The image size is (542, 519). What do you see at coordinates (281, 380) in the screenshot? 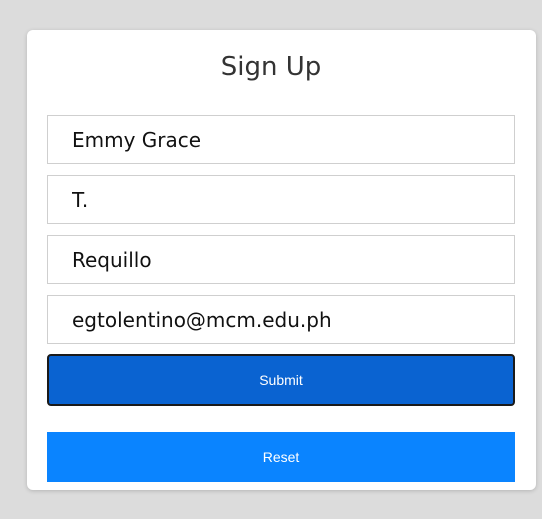
I see `submit-button: Submit` at bounding box center [281, 380].